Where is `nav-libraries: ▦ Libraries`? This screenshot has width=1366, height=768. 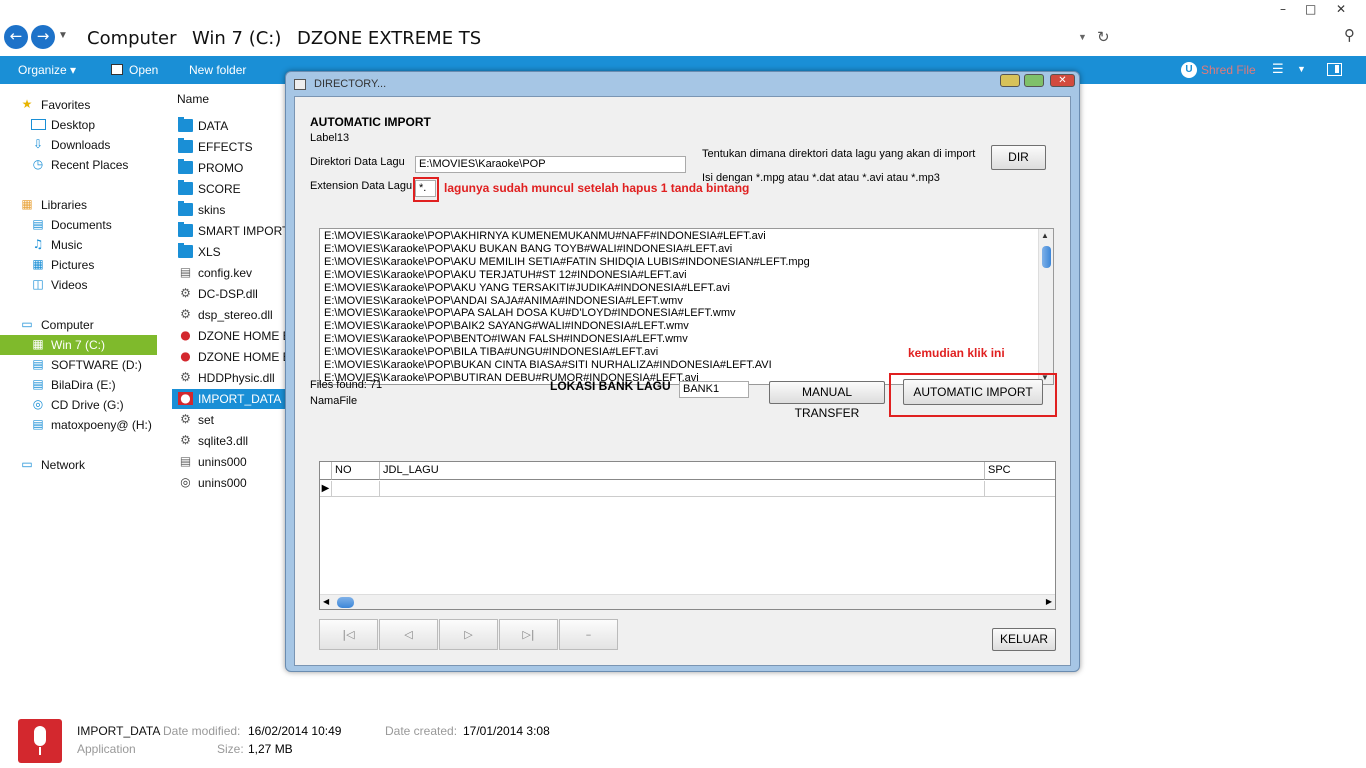 nav-libraries: ▦ Libraries is located at coordinates (78, 205).